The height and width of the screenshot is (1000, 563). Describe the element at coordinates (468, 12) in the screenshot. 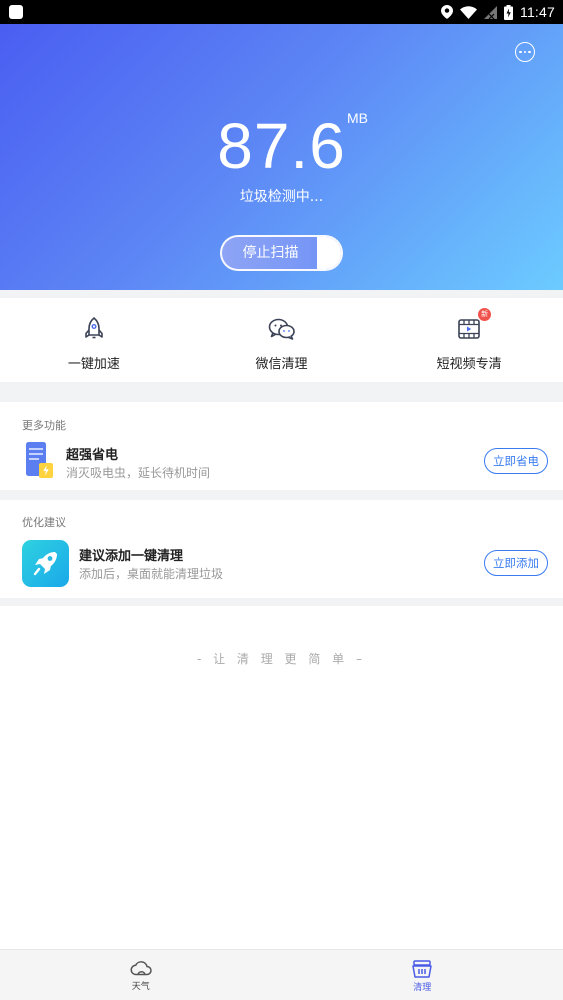

I see `wifi-icon` at that location.